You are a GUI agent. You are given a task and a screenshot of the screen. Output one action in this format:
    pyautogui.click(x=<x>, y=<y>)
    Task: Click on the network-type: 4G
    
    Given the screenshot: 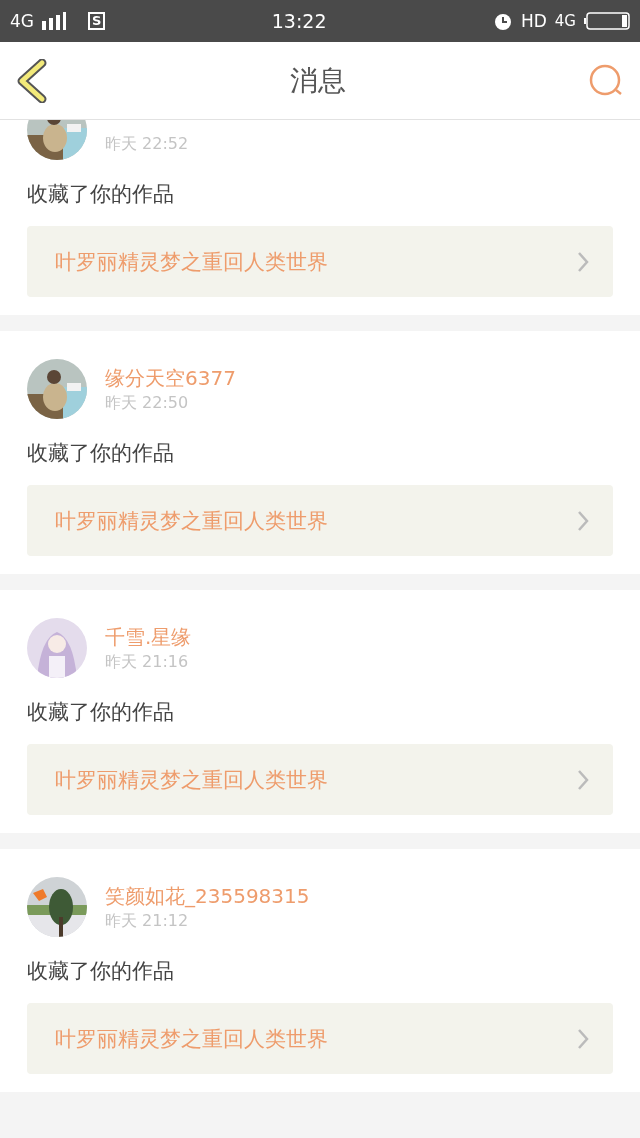 What is the action you would take?
    pyautogui.click(x=22, y=21)
    